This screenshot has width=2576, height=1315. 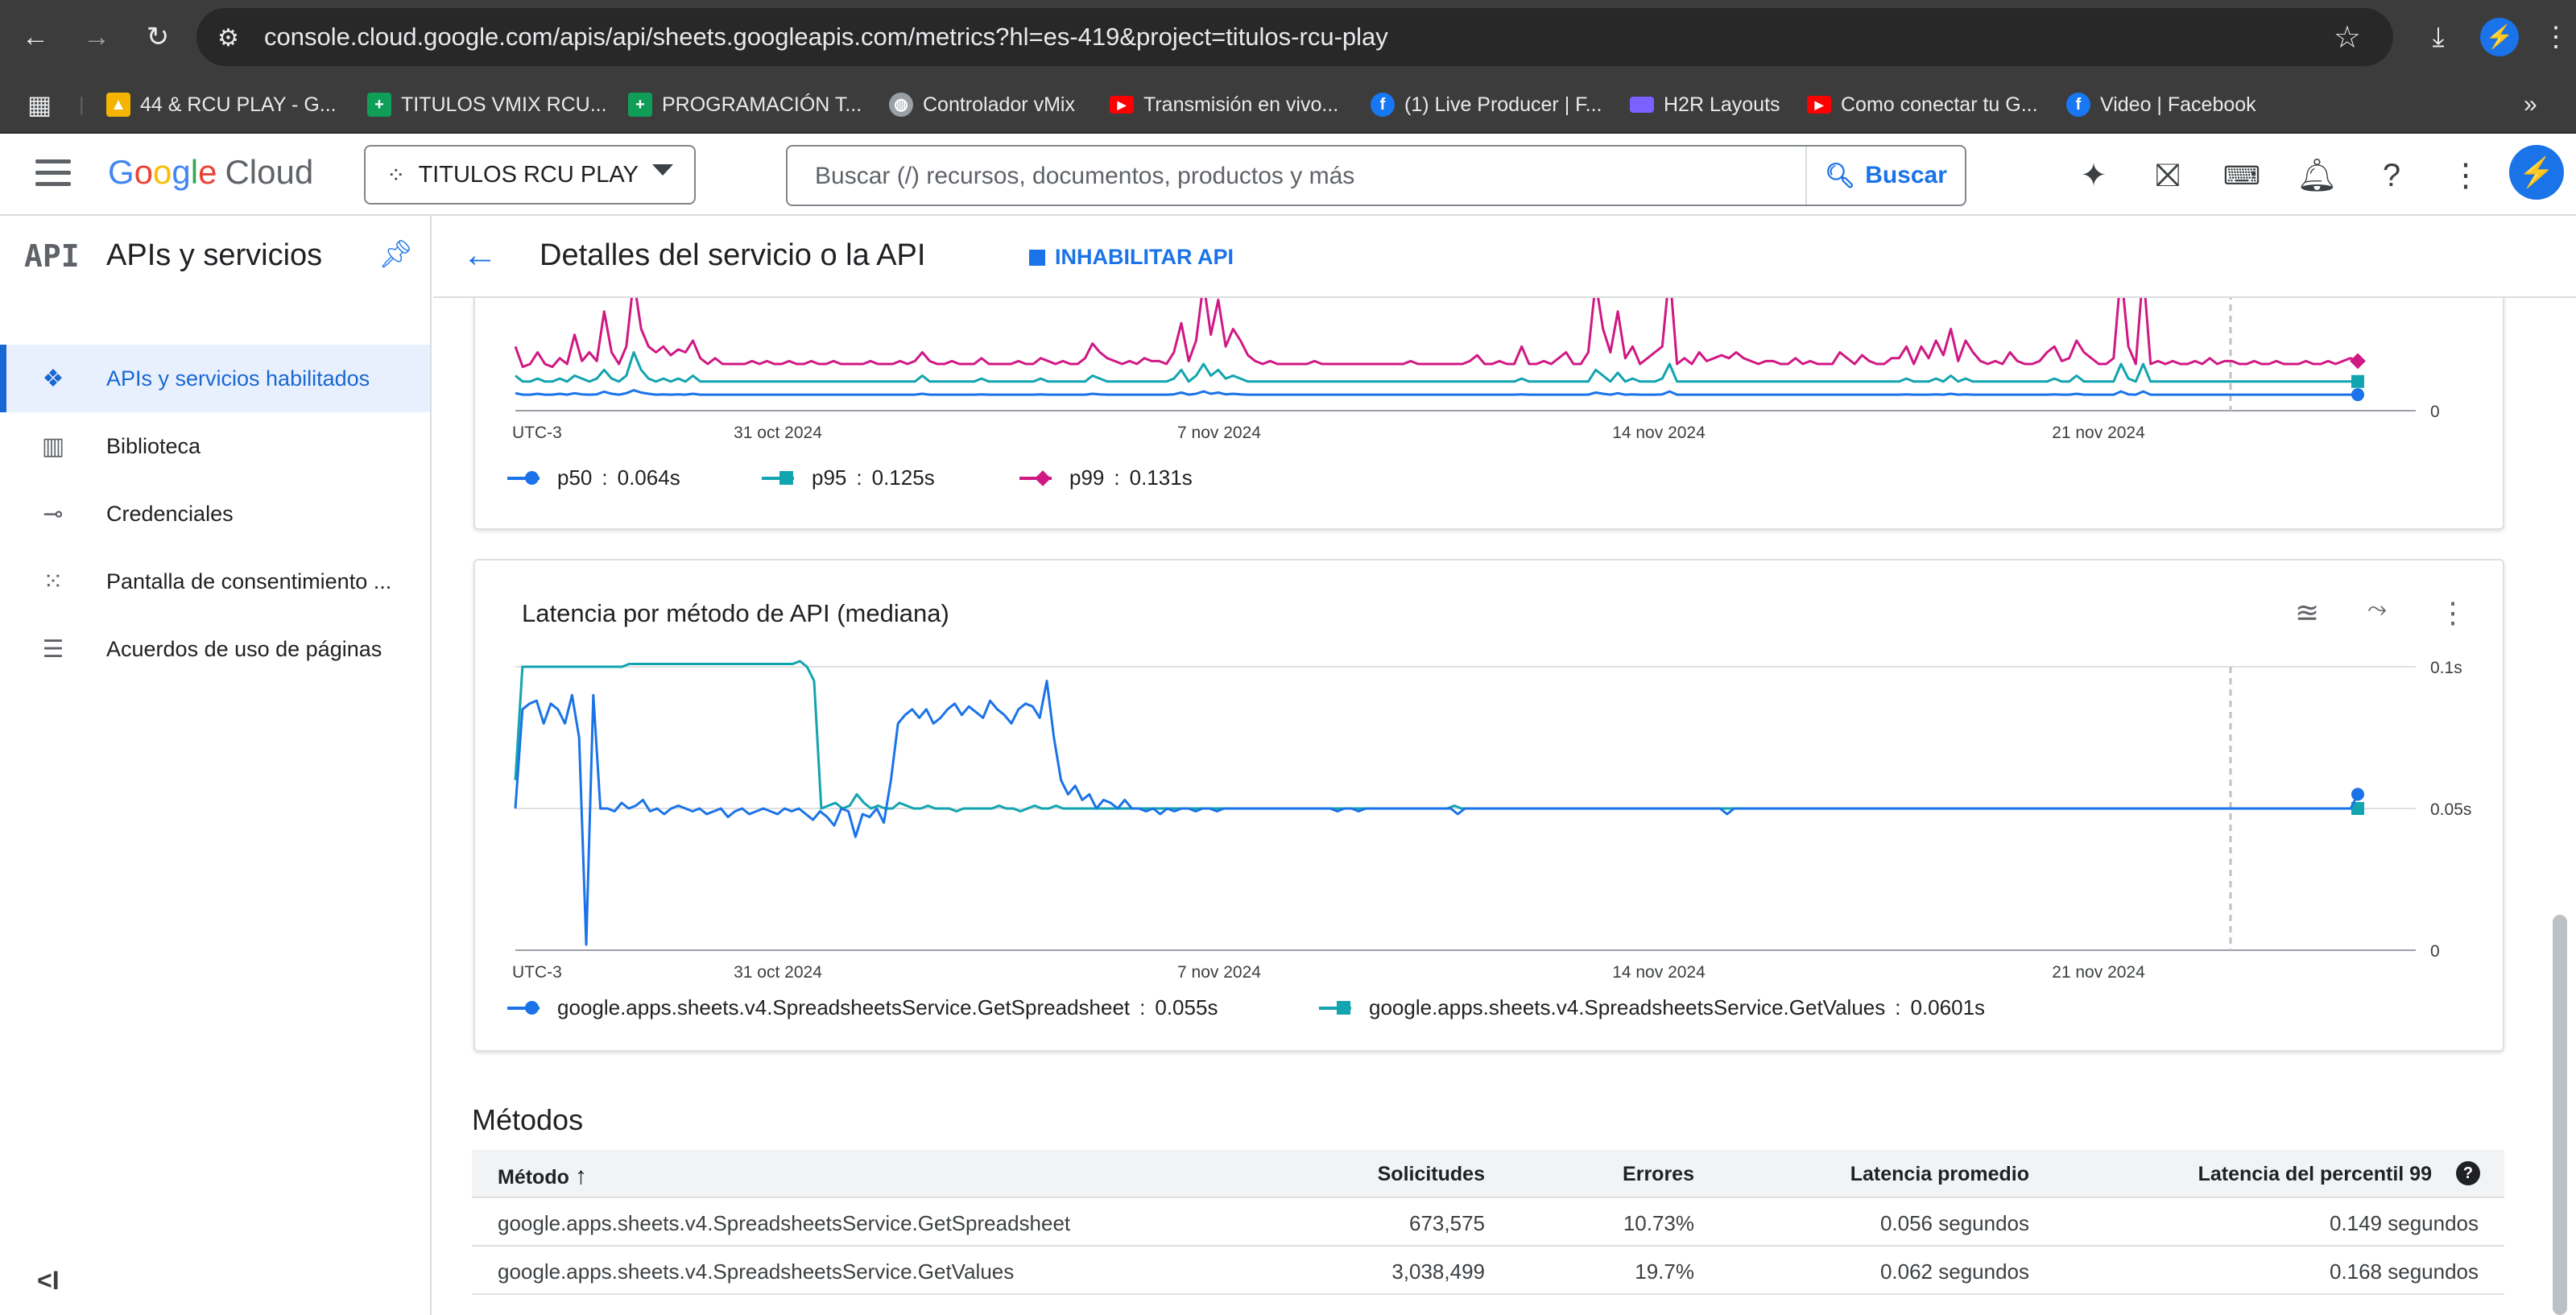 What do you see at coordinates (211, 172) in the screenshot?
I see `google-cloud-logo: Google Cloud` at bounding box center [211, 172].